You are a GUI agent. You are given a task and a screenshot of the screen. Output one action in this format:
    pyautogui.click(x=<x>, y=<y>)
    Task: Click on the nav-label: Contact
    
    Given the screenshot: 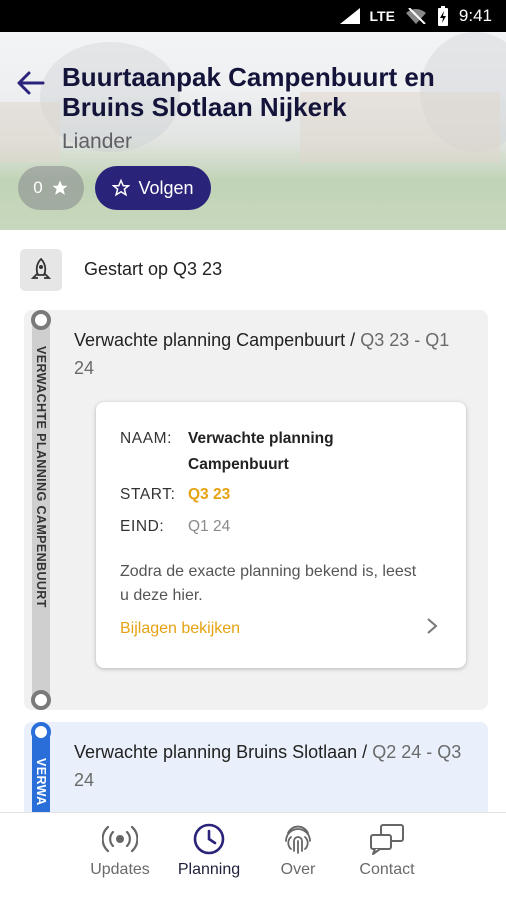 What is the action you would take?
    pyautogui.click(x=387, y=869)
    